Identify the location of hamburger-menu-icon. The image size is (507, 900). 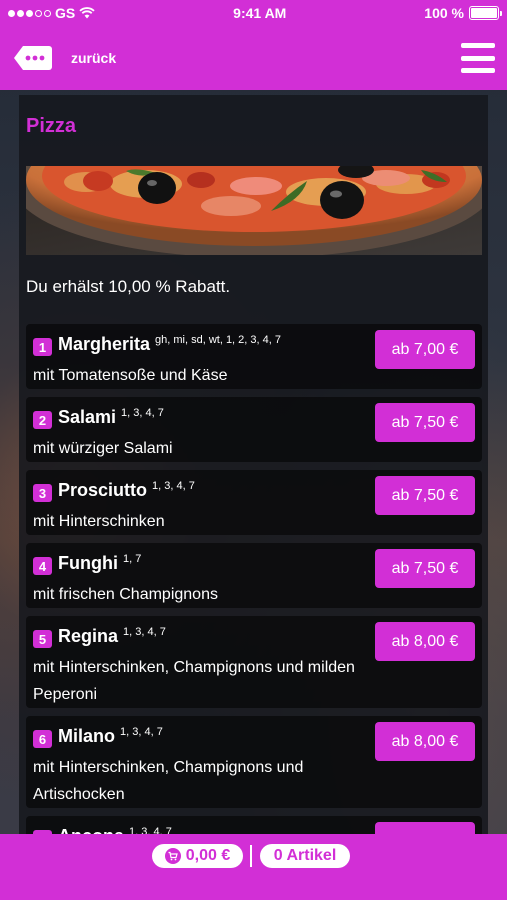
(478, 58).